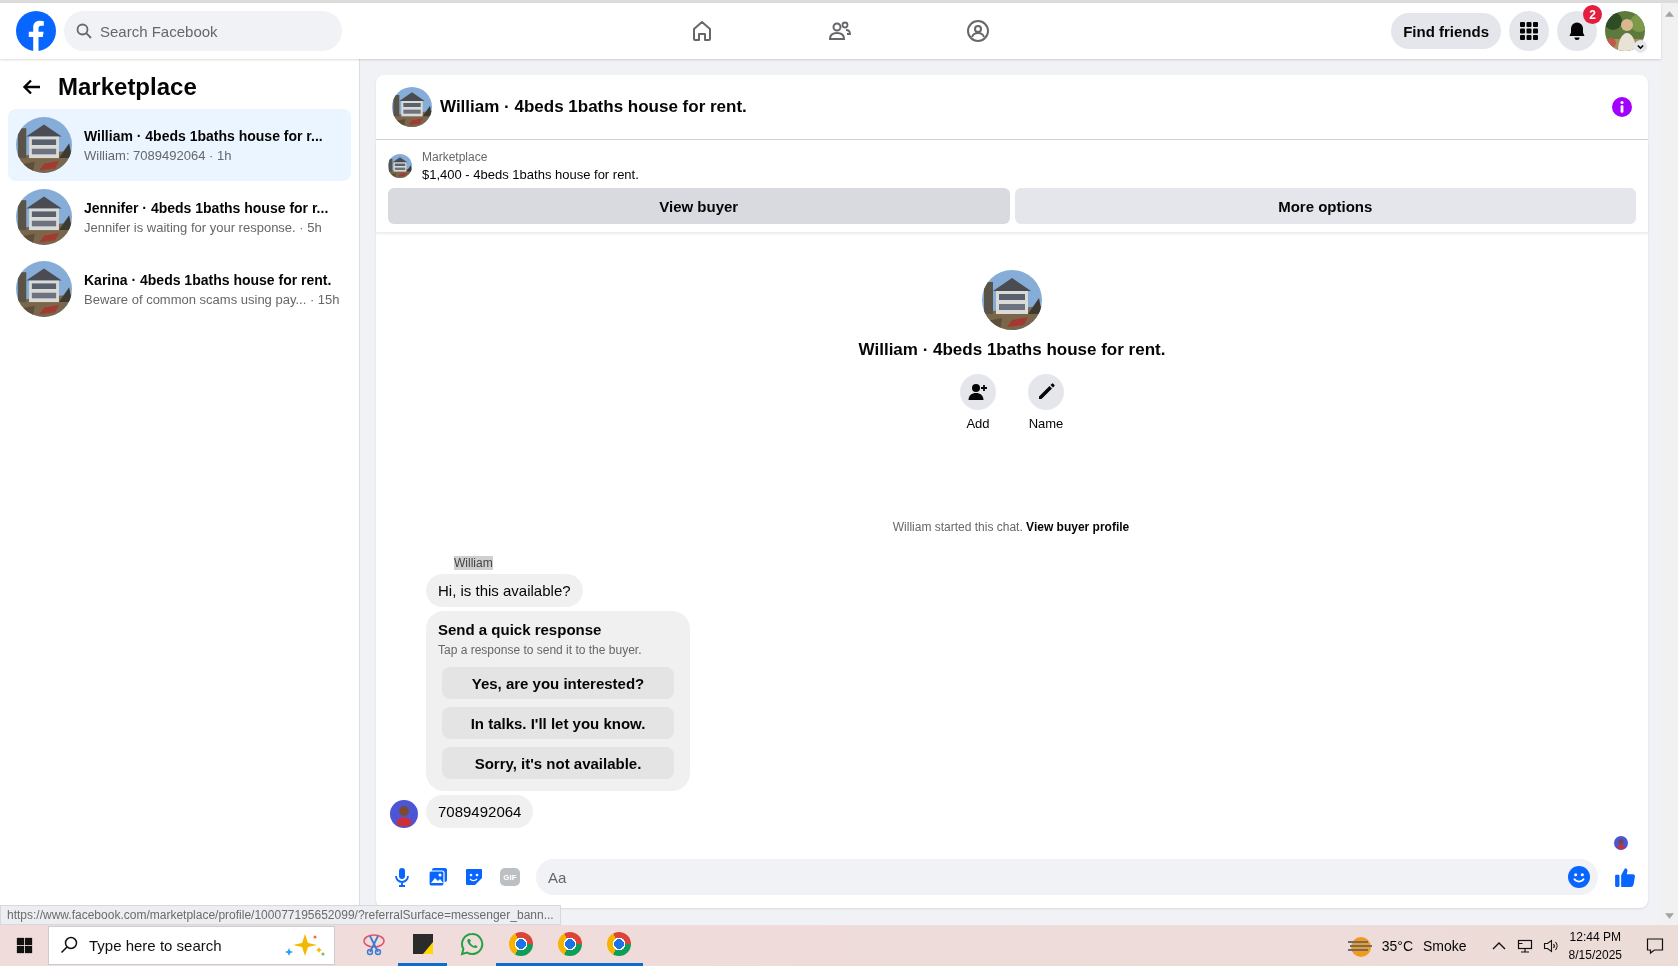  I want to click on seen-avatar, so click(1621, 843).